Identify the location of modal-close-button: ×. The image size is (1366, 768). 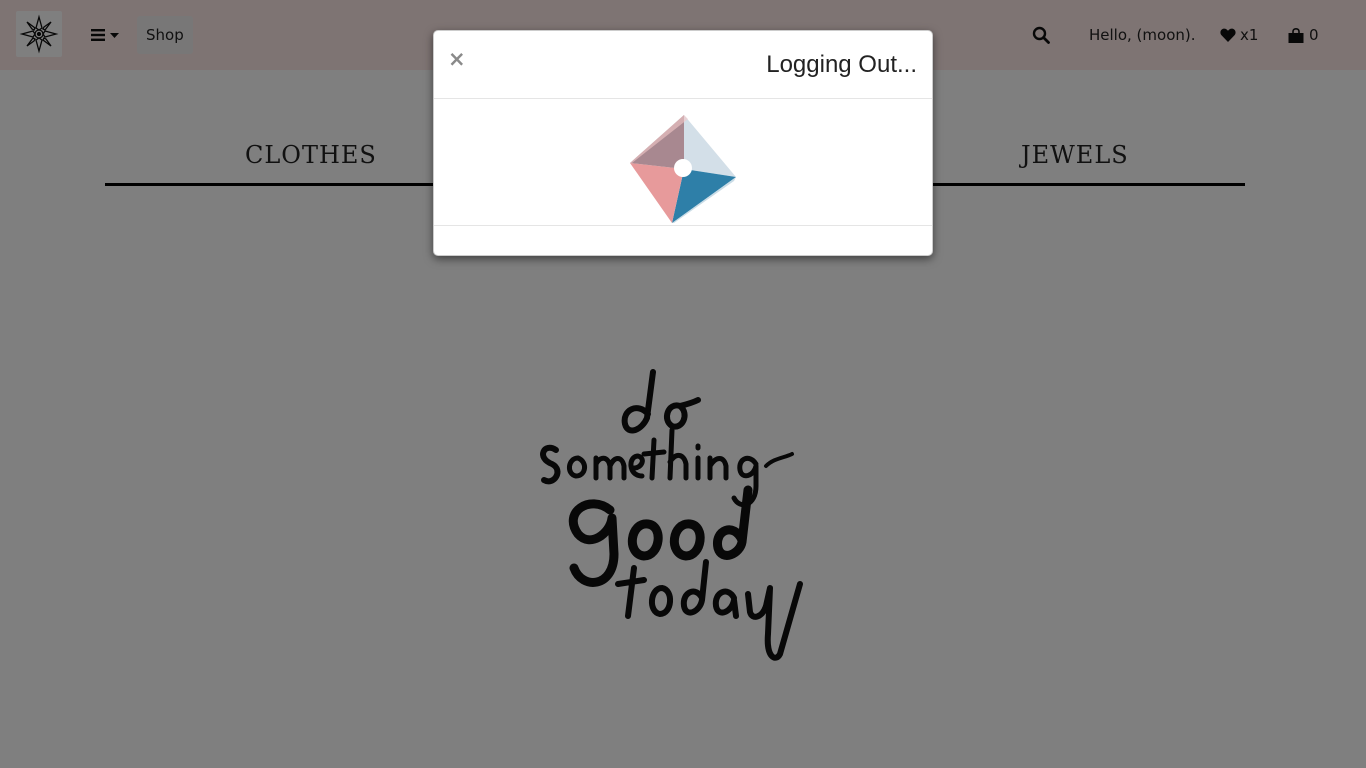
(457, 59).